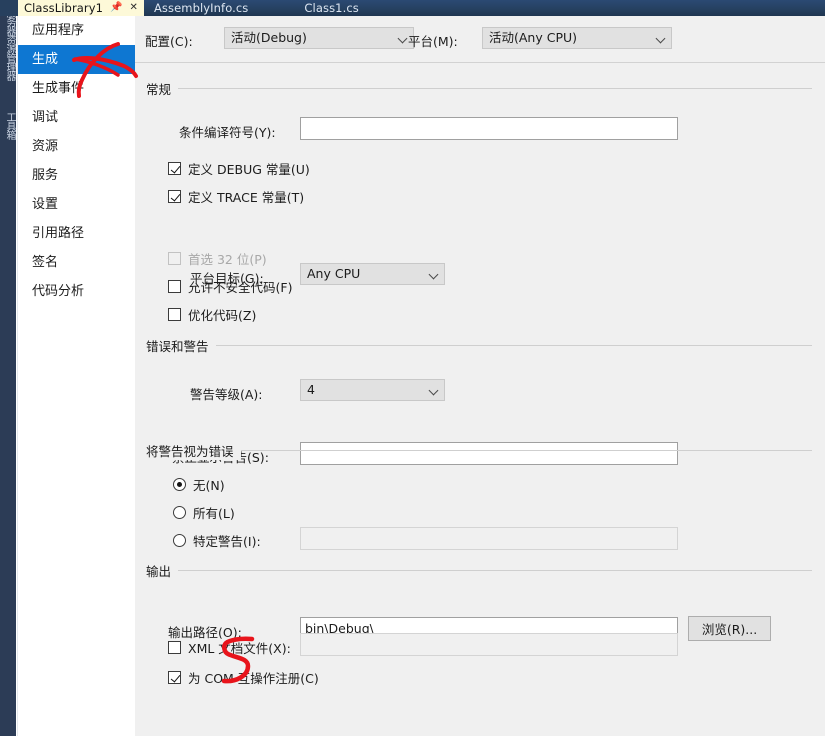 This screenshot has height=736, width=825. I want to click on section-waa-title: 将警告视为错误, so click(193, 450).